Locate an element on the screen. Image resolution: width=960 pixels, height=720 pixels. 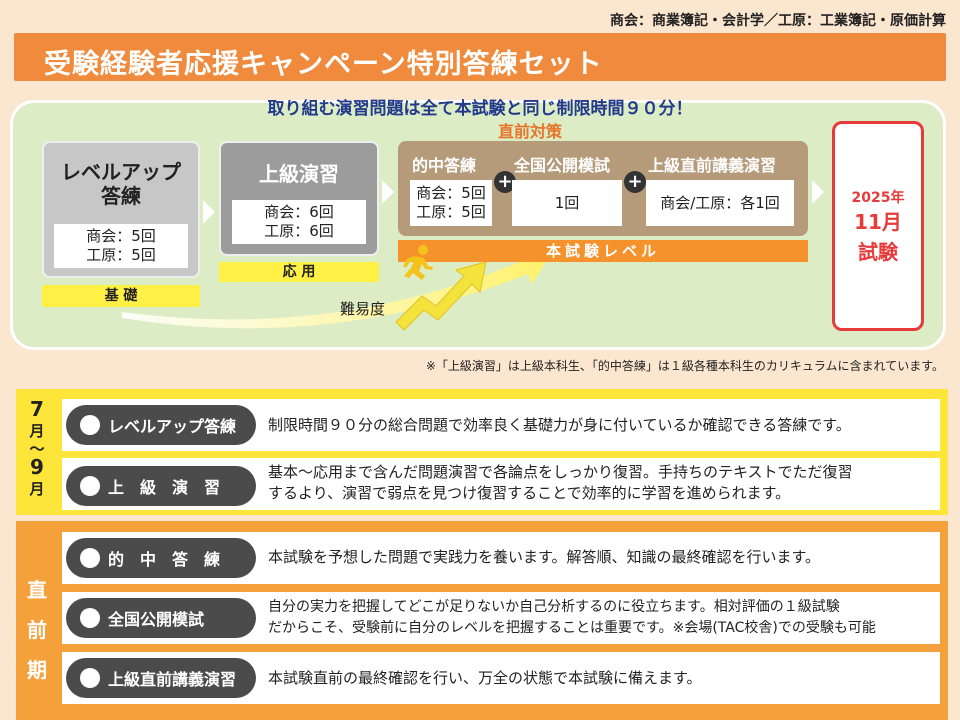
level-up-counts: 商会：5回 工原：5回 is located at coordinates (121, 246).